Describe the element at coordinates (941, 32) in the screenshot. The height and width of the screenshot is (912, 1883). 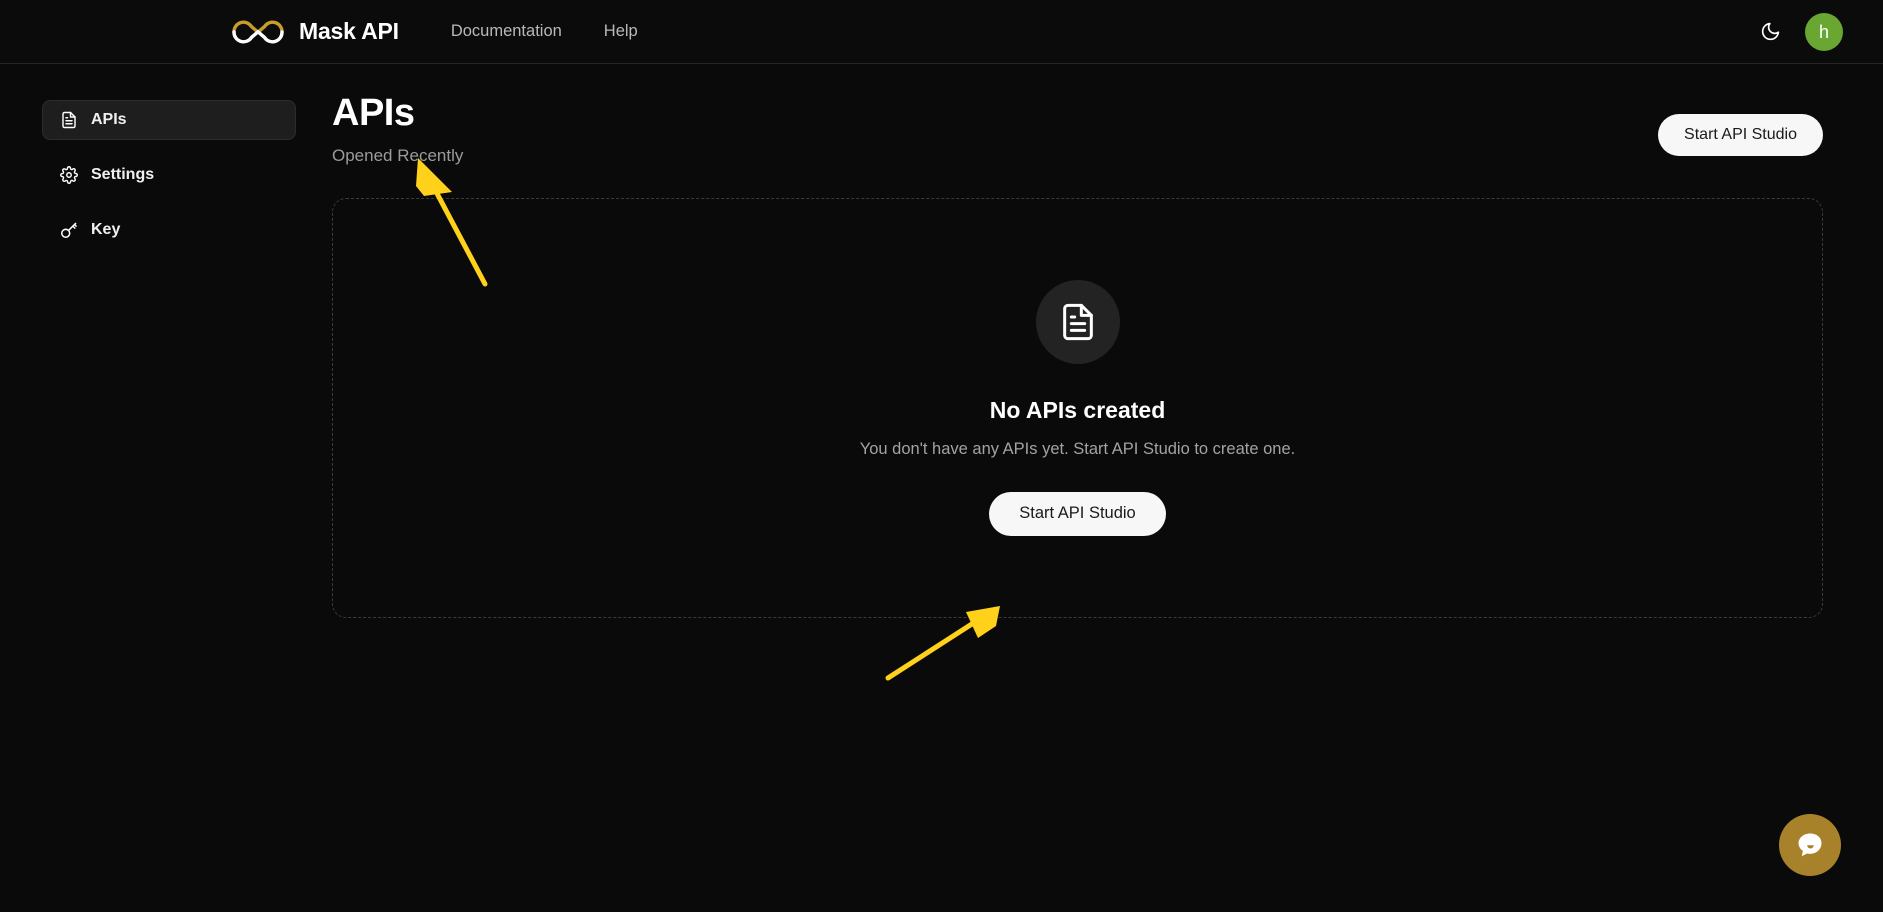
I see `app-header: Mask API Documentation Help h` at that location.